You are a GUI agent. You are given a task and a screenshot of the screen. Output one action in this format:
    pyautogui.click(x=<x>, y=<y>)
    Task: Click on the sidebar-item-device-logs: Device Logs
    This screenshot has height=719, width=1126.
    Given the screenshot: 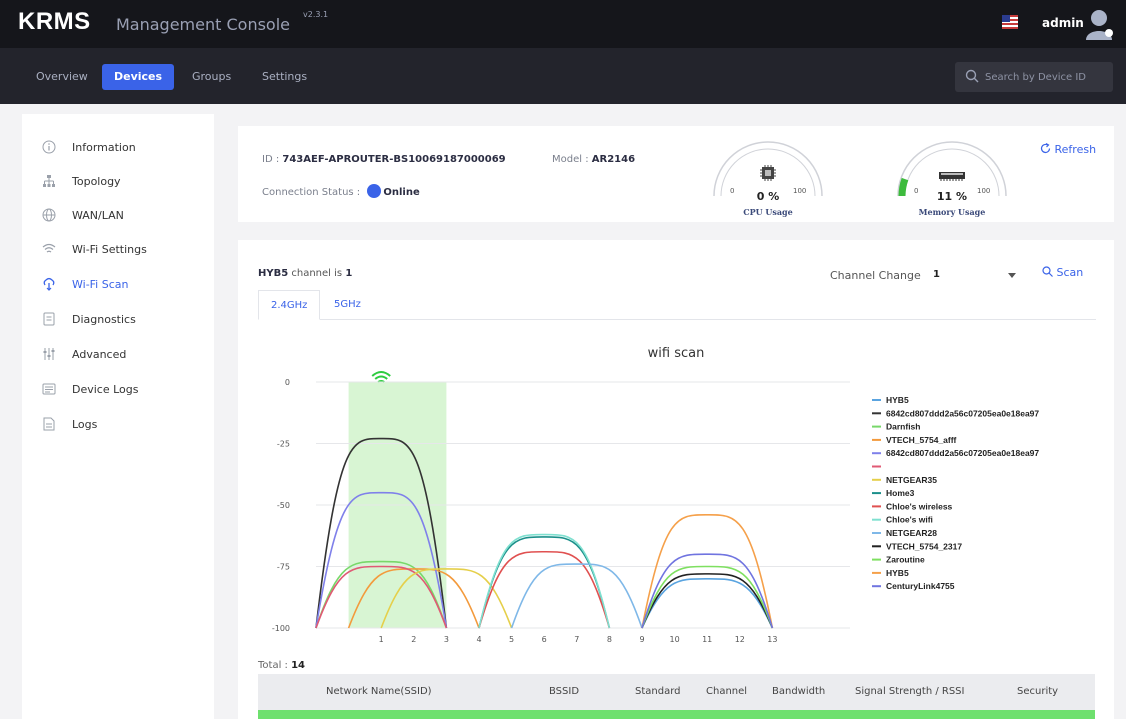 What is the action you would take?
    pyautogui.click(x=118, y=390)
    